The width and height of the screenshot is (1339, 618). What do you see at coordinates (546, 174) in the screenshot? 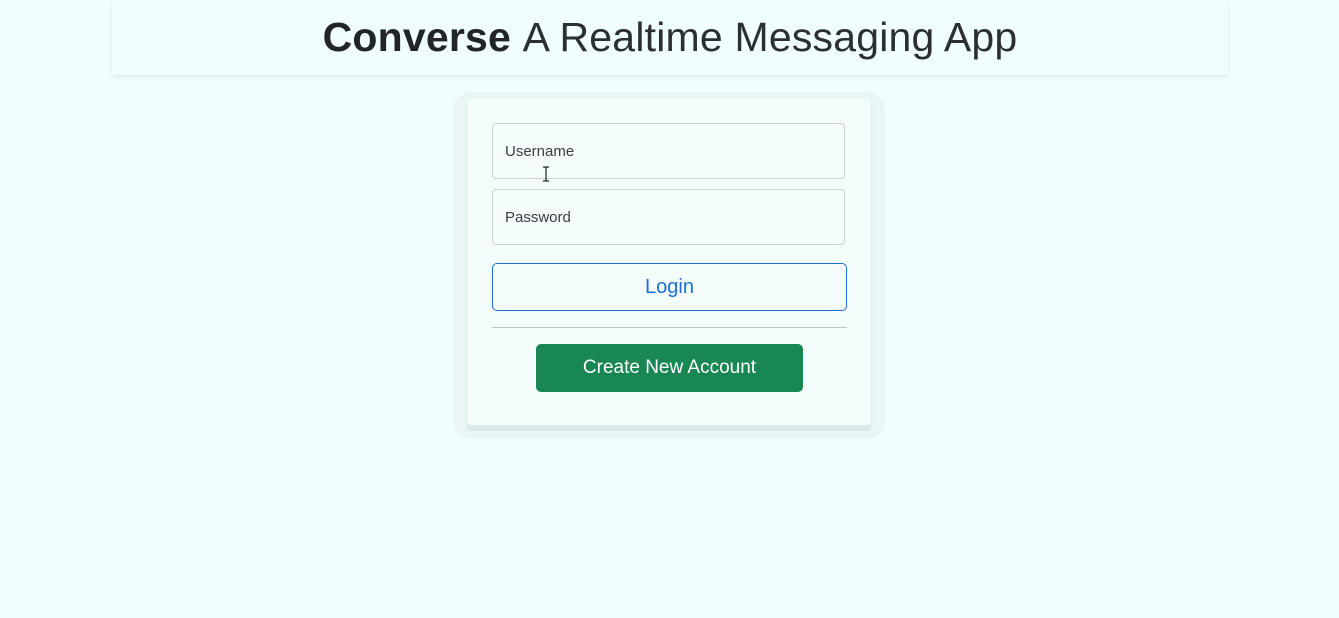
I see `text-cursor-icon` at bounding box center [546, 174].